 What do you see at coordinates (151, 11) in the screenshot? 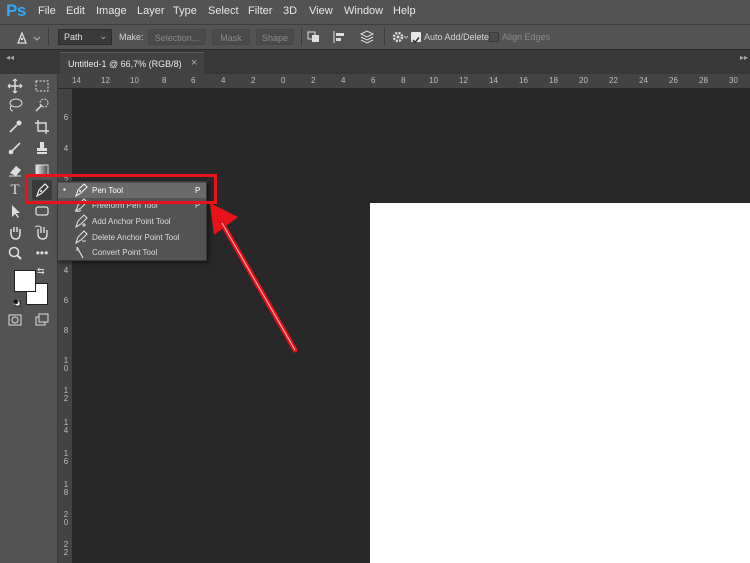
I see `menu-layer: Layer` at bounding box center [151, 11].